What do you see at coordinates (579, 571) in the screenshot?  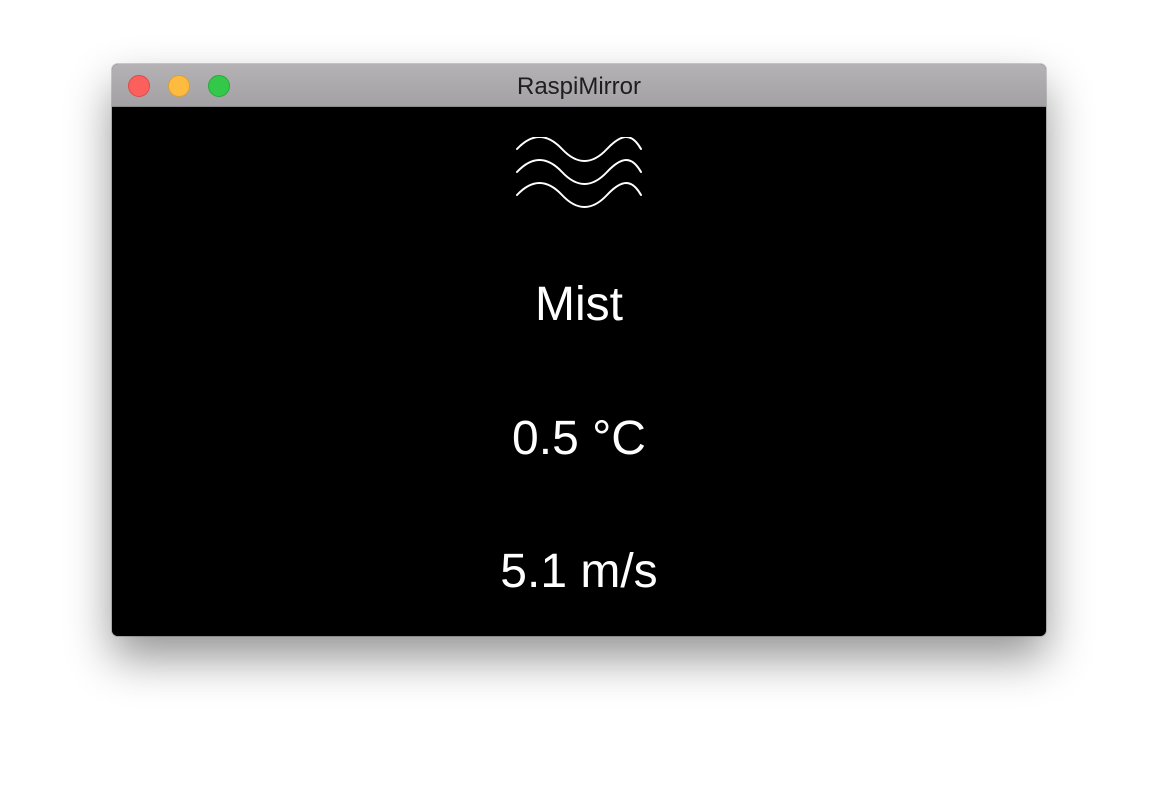 I see `wind-speed-value: 5.1 m/s` at bounding box center [579, 571].